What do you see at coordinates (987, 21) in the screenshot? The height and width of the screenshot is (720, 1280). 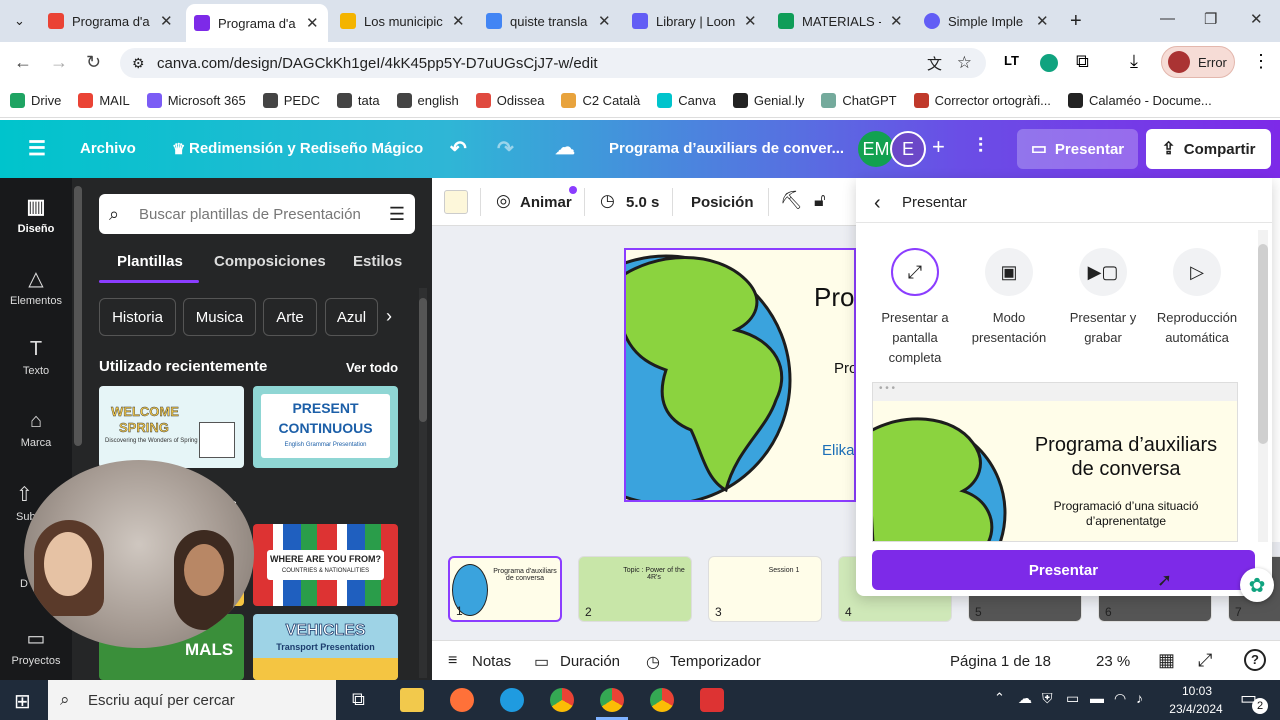 I see `browser-tab-6: Simple Imple ✕` at bounding box center [987, 21].